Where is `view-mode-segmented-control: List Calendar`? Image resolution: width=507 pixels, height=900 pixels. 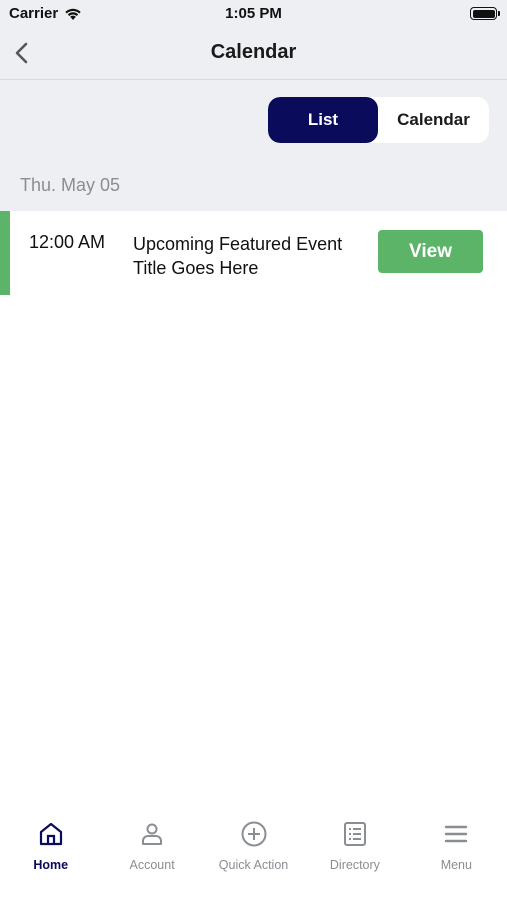 view-mode-segmented-control: List Calendar is located at coordinates (378, 120).